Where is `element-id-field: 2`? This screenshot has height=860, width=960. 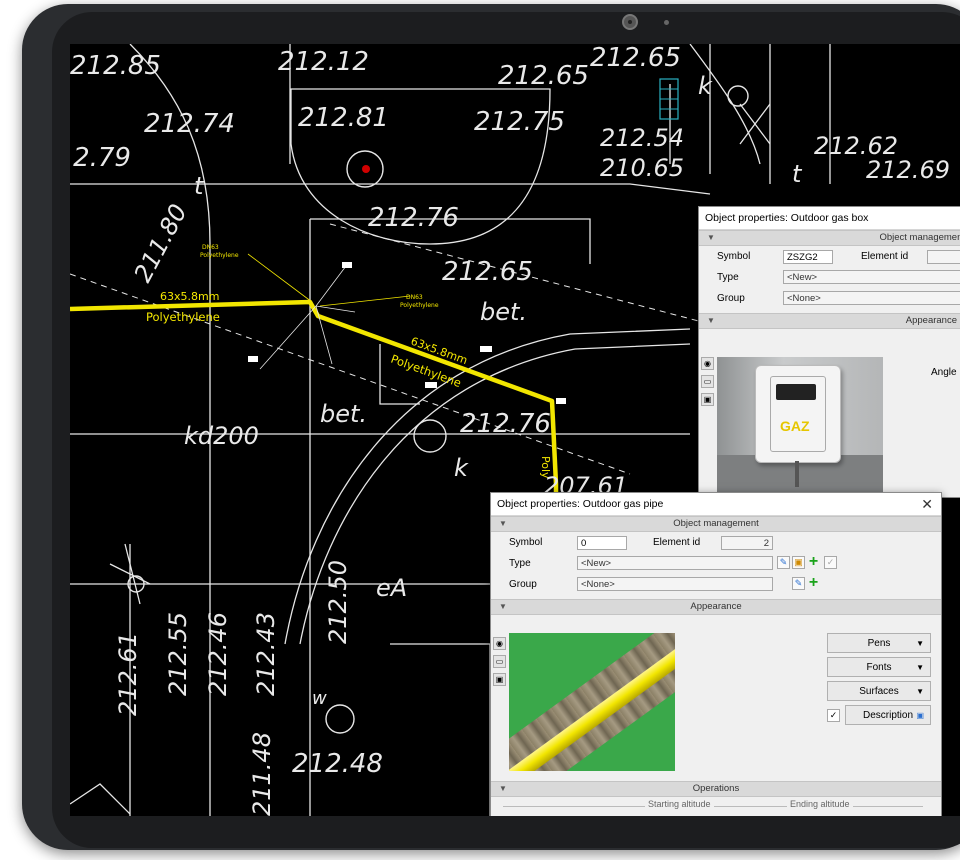
element-id-field: 2 is located at coordinates (747, 543).